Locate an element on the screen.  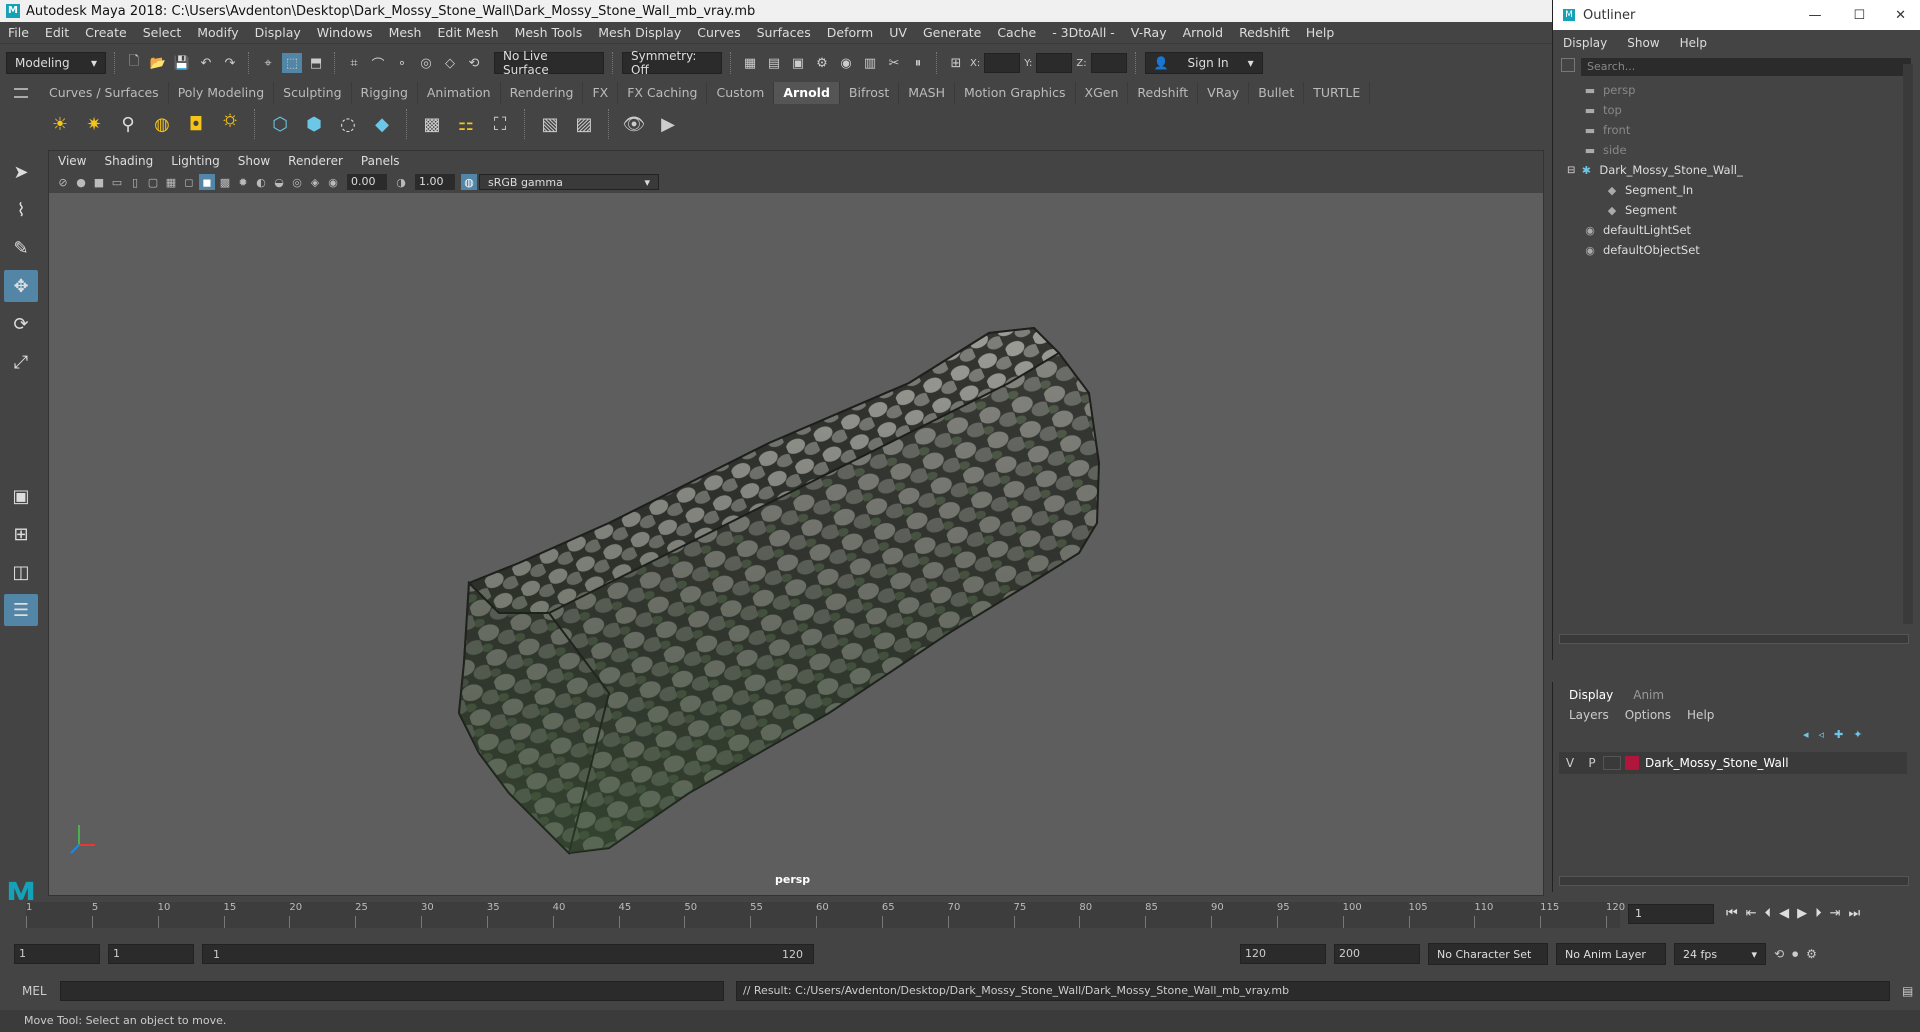
layer-color-swatch is located at coordinates (1632, 763).